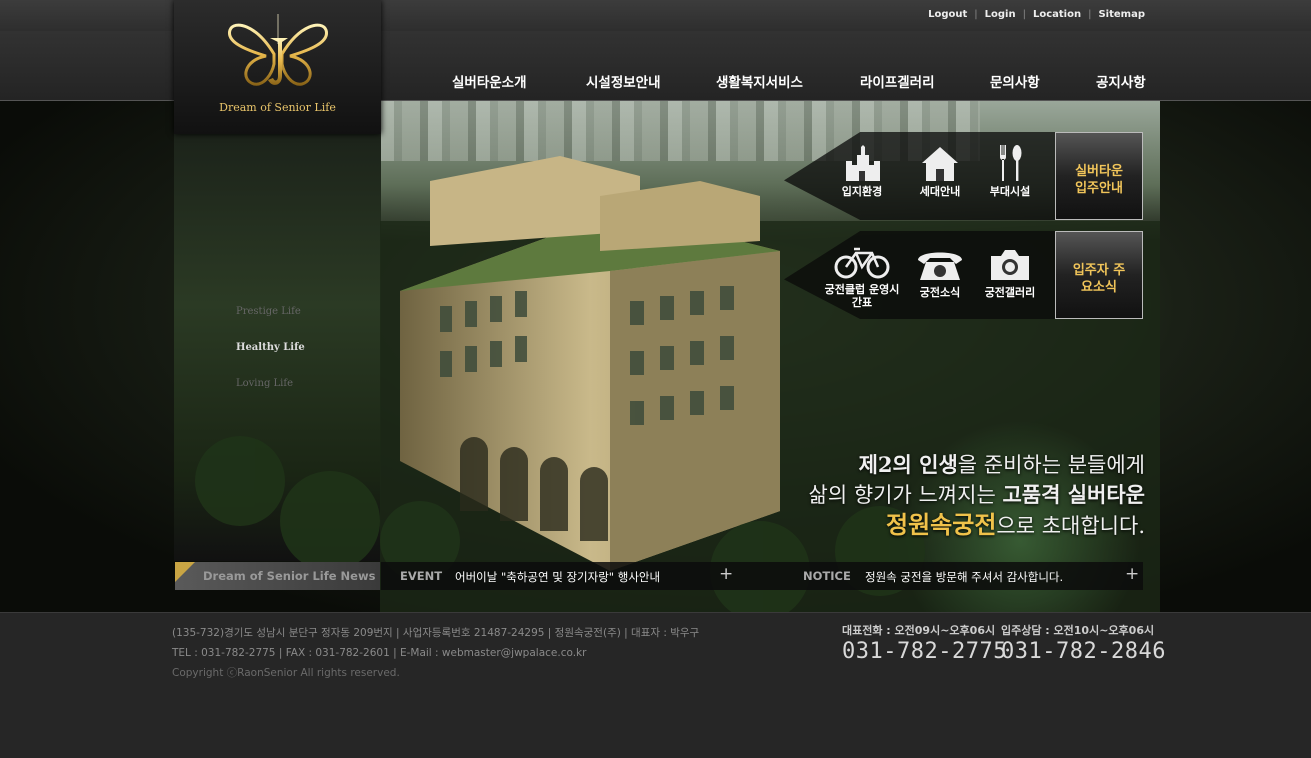 The image size is (1311, 758). Describe the element at coordinates (940, 266) in the screenshot. I see `telephone-icon` at that location.